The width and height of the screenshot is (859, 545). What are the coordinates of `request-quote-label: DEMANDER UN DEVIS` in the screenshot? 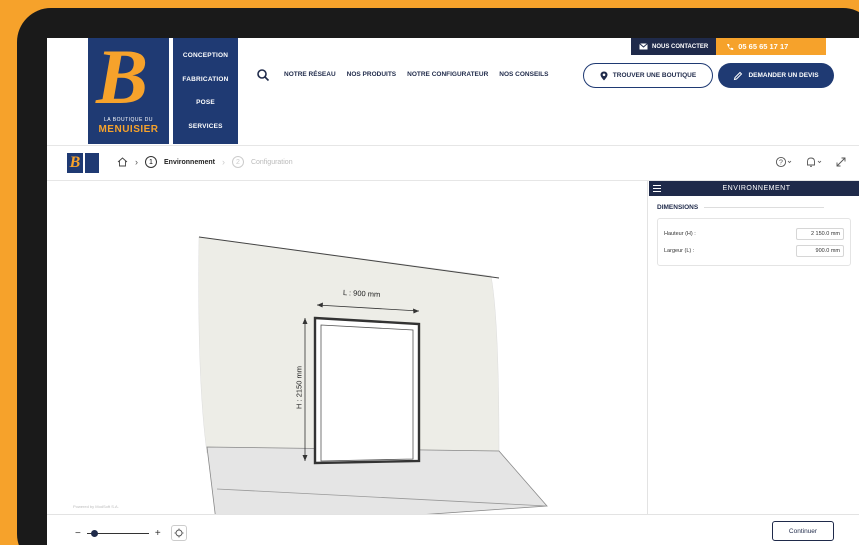 It's located at (783, 75).